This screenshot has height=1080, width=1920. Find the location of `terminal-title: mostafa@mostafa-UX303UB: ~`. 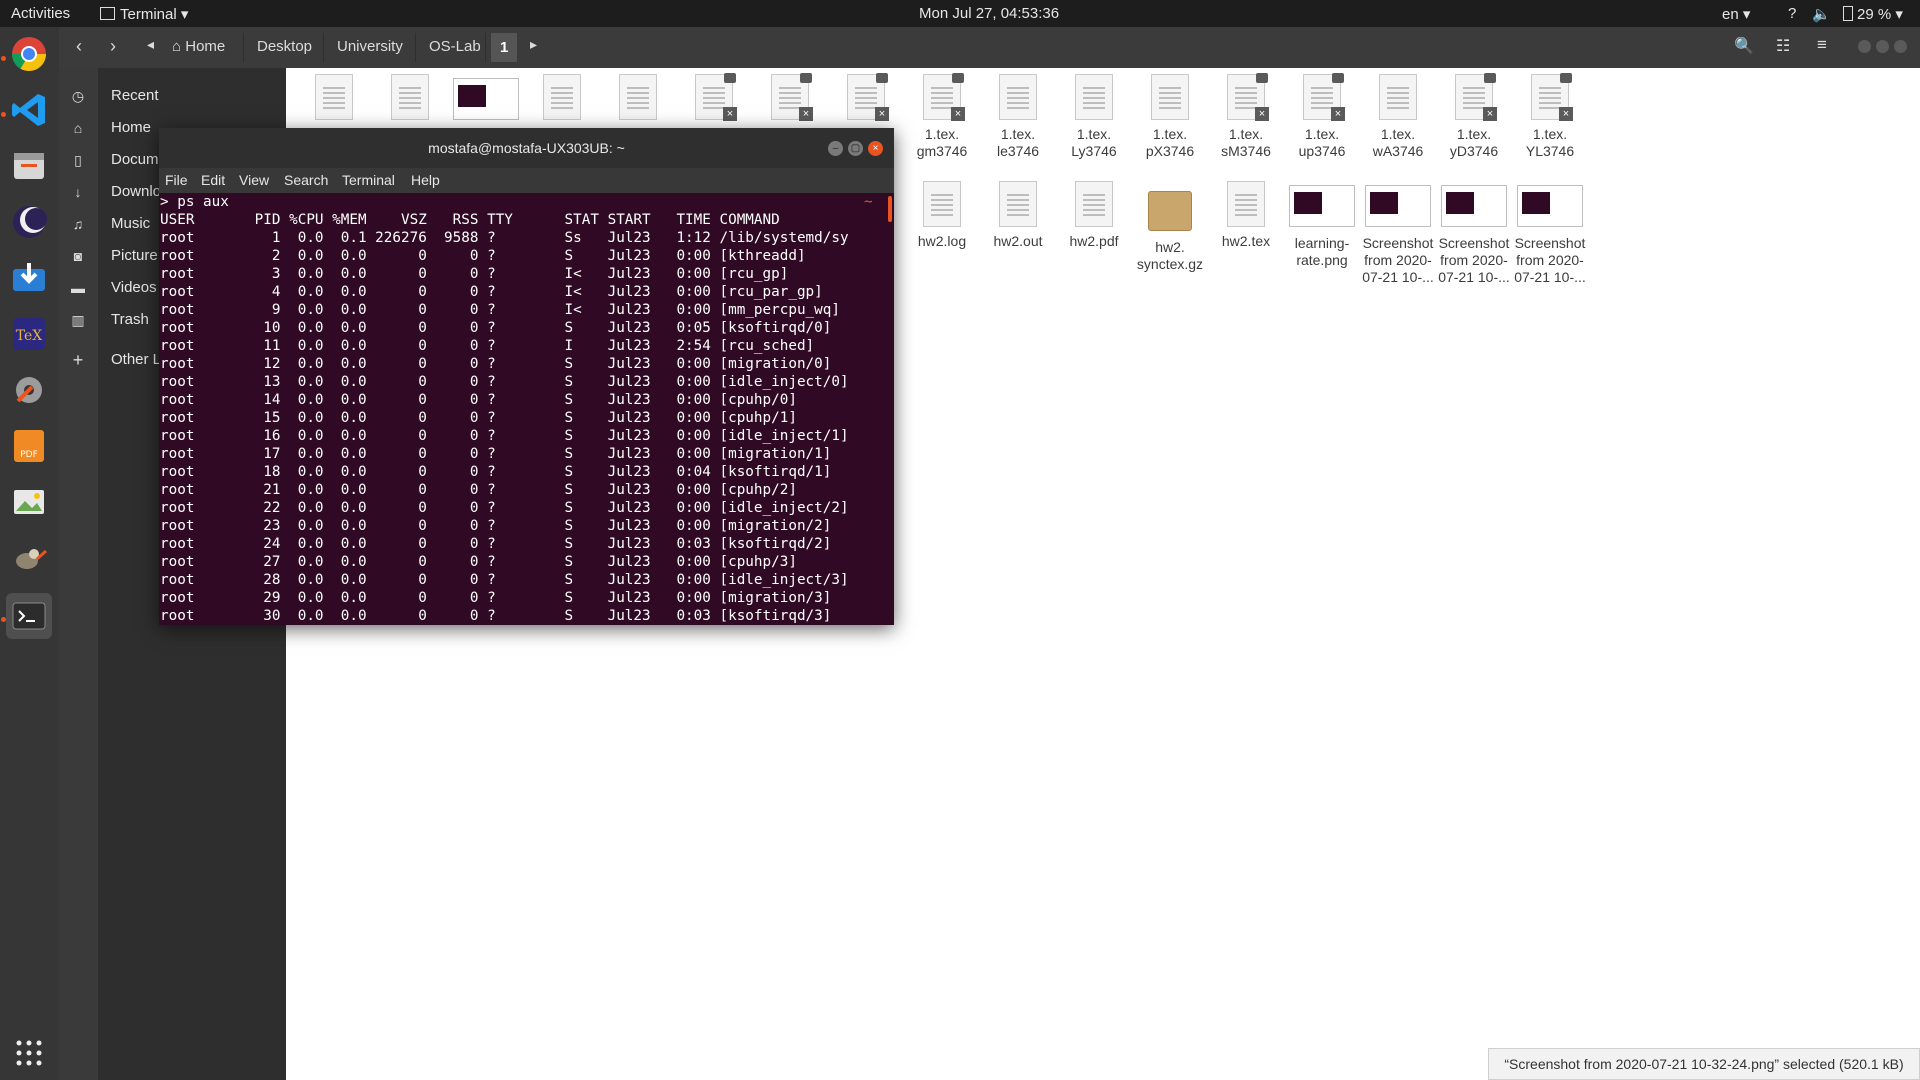

terminal-title: mostafa@mostafa-UX303UB: ~ is located at coordinates (526, 148).